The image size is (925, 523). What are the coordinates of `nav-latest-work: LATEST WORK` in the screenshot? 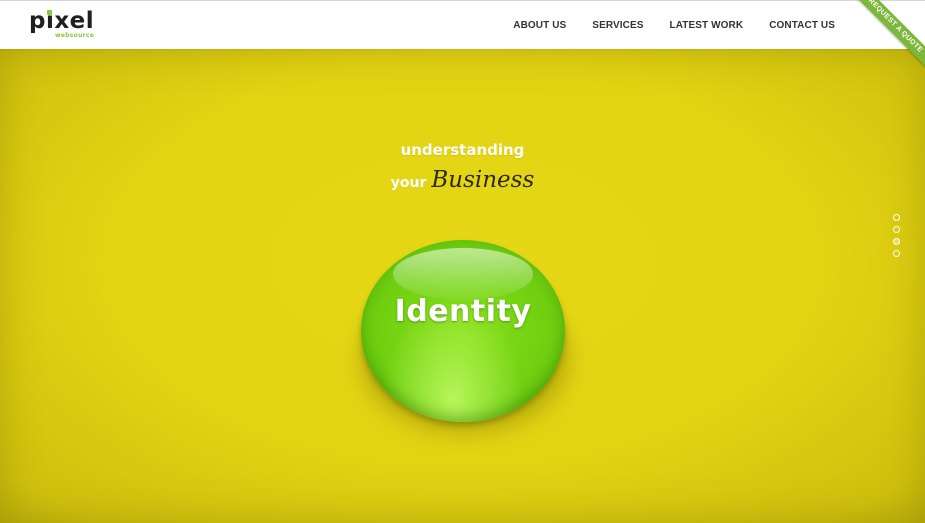 It's located at (707, 25).